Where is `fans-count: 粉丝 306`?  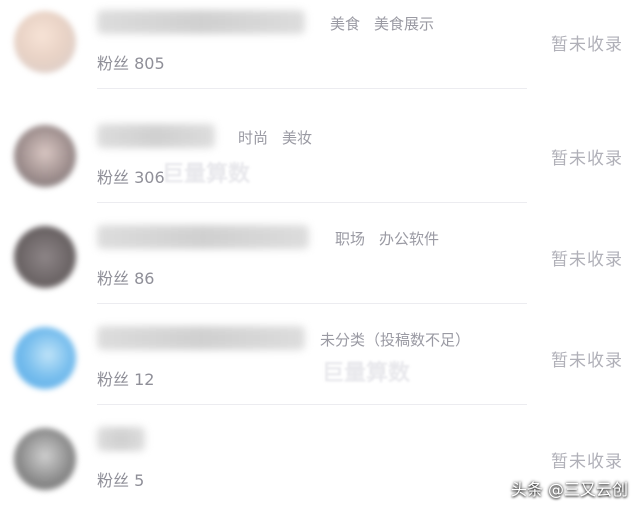 fans-count: 粉丝 306 is located at coordinates (131, 177).